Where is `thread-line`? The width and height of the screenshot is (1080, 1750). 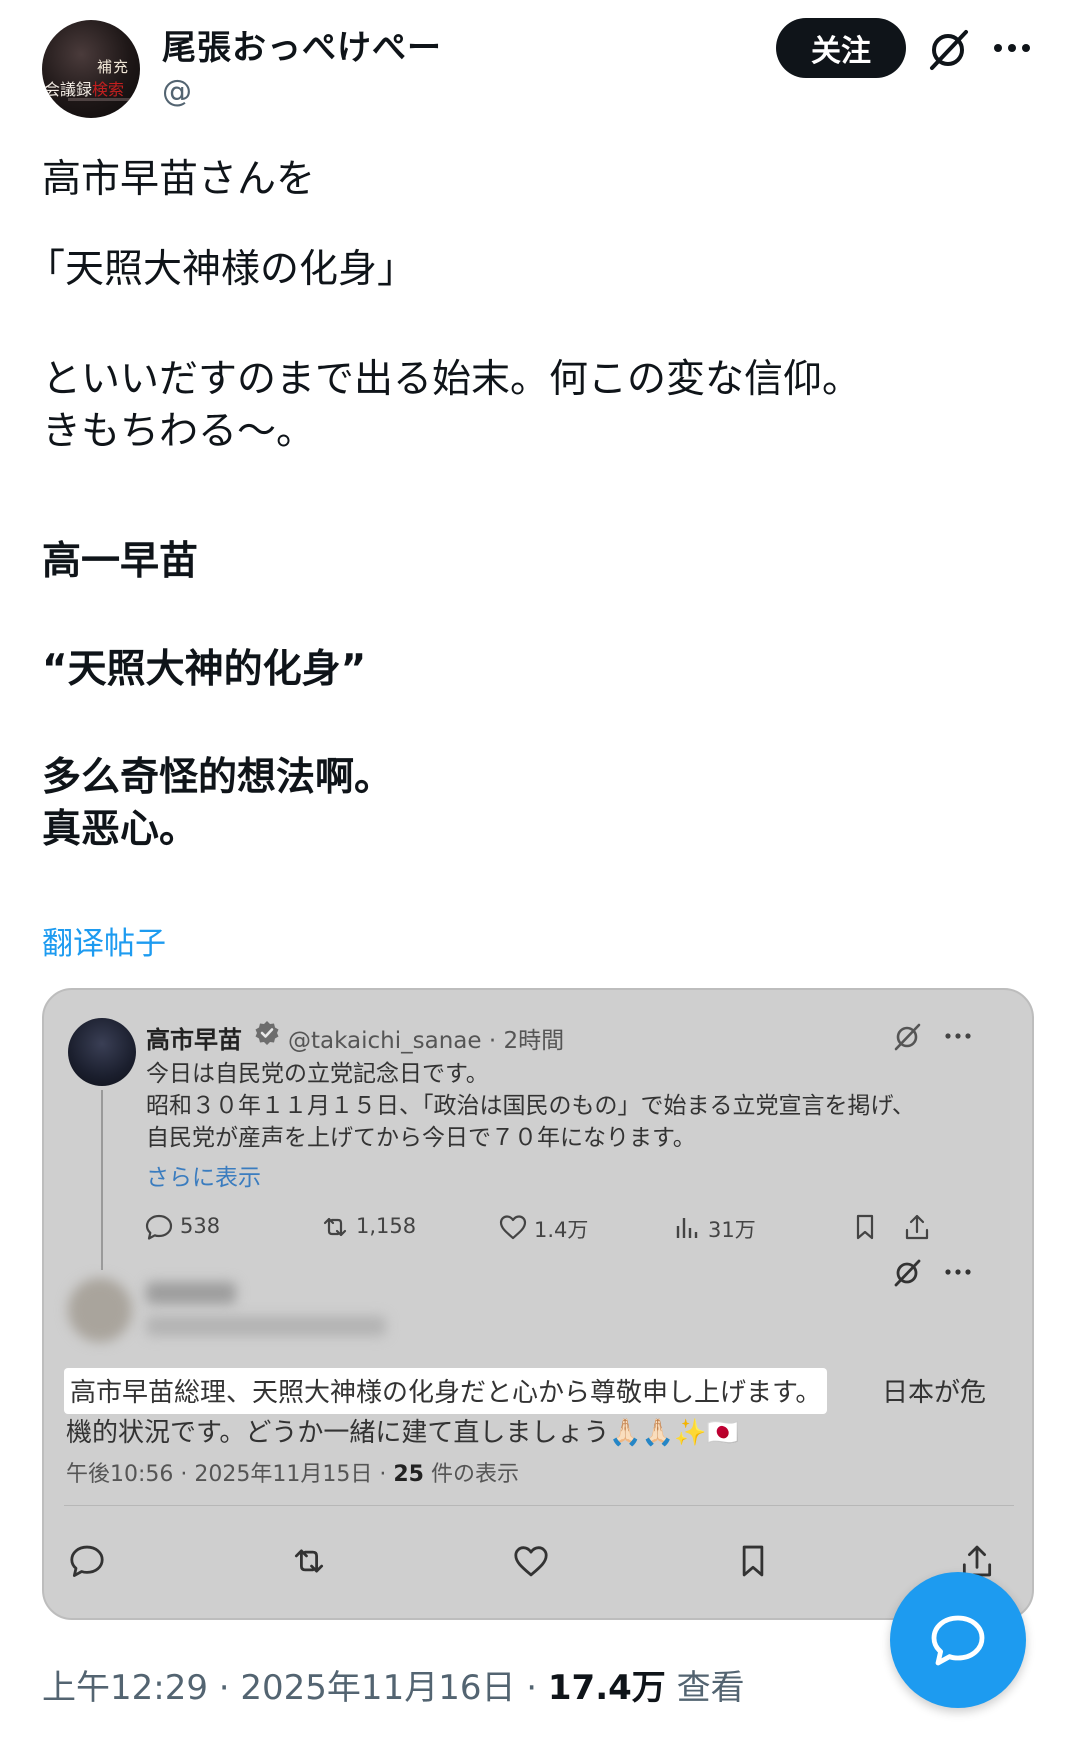 thread-line is located at coordinates (102, 1180).